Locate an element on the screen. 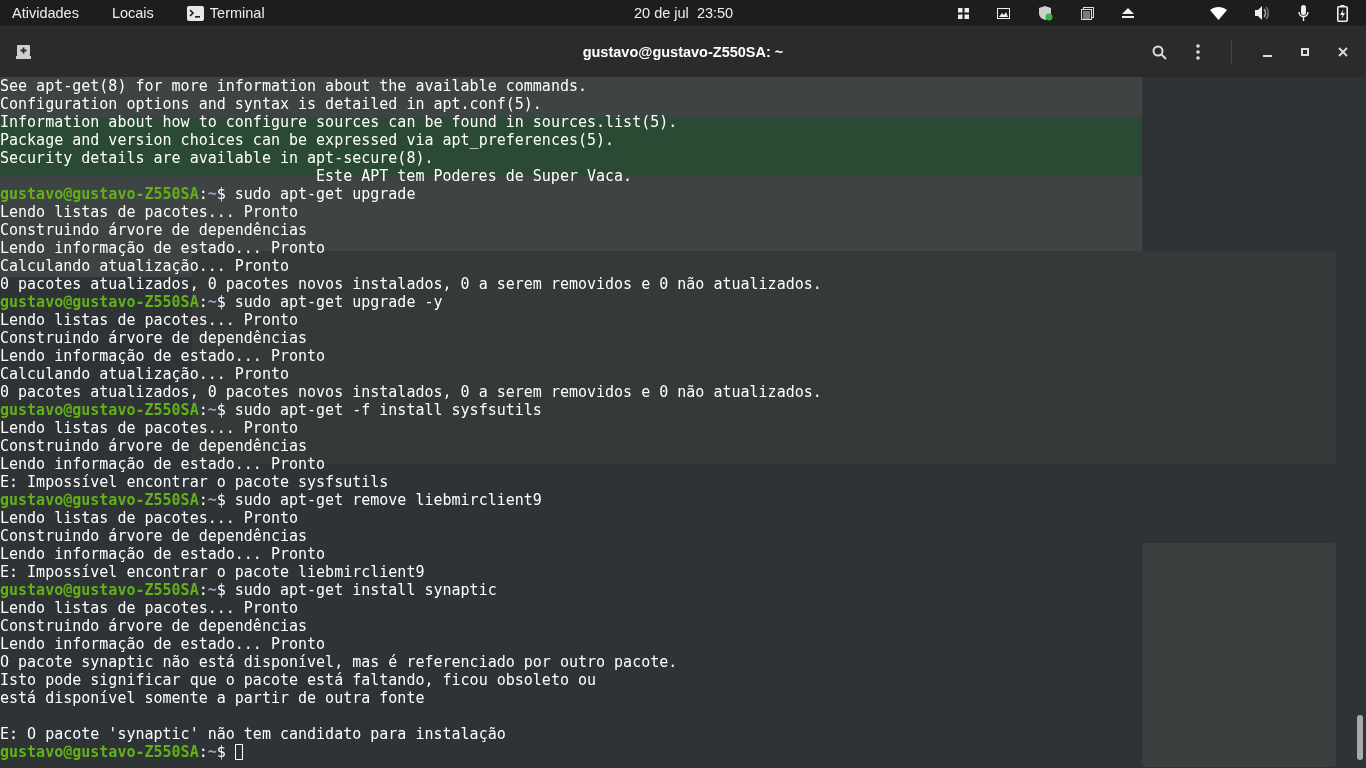 The height and width of the screenshot is (768, 1366). terminal-output-line: Information about how to configure sources can be found in sources.list(5). is located at coordinates (339, 122).